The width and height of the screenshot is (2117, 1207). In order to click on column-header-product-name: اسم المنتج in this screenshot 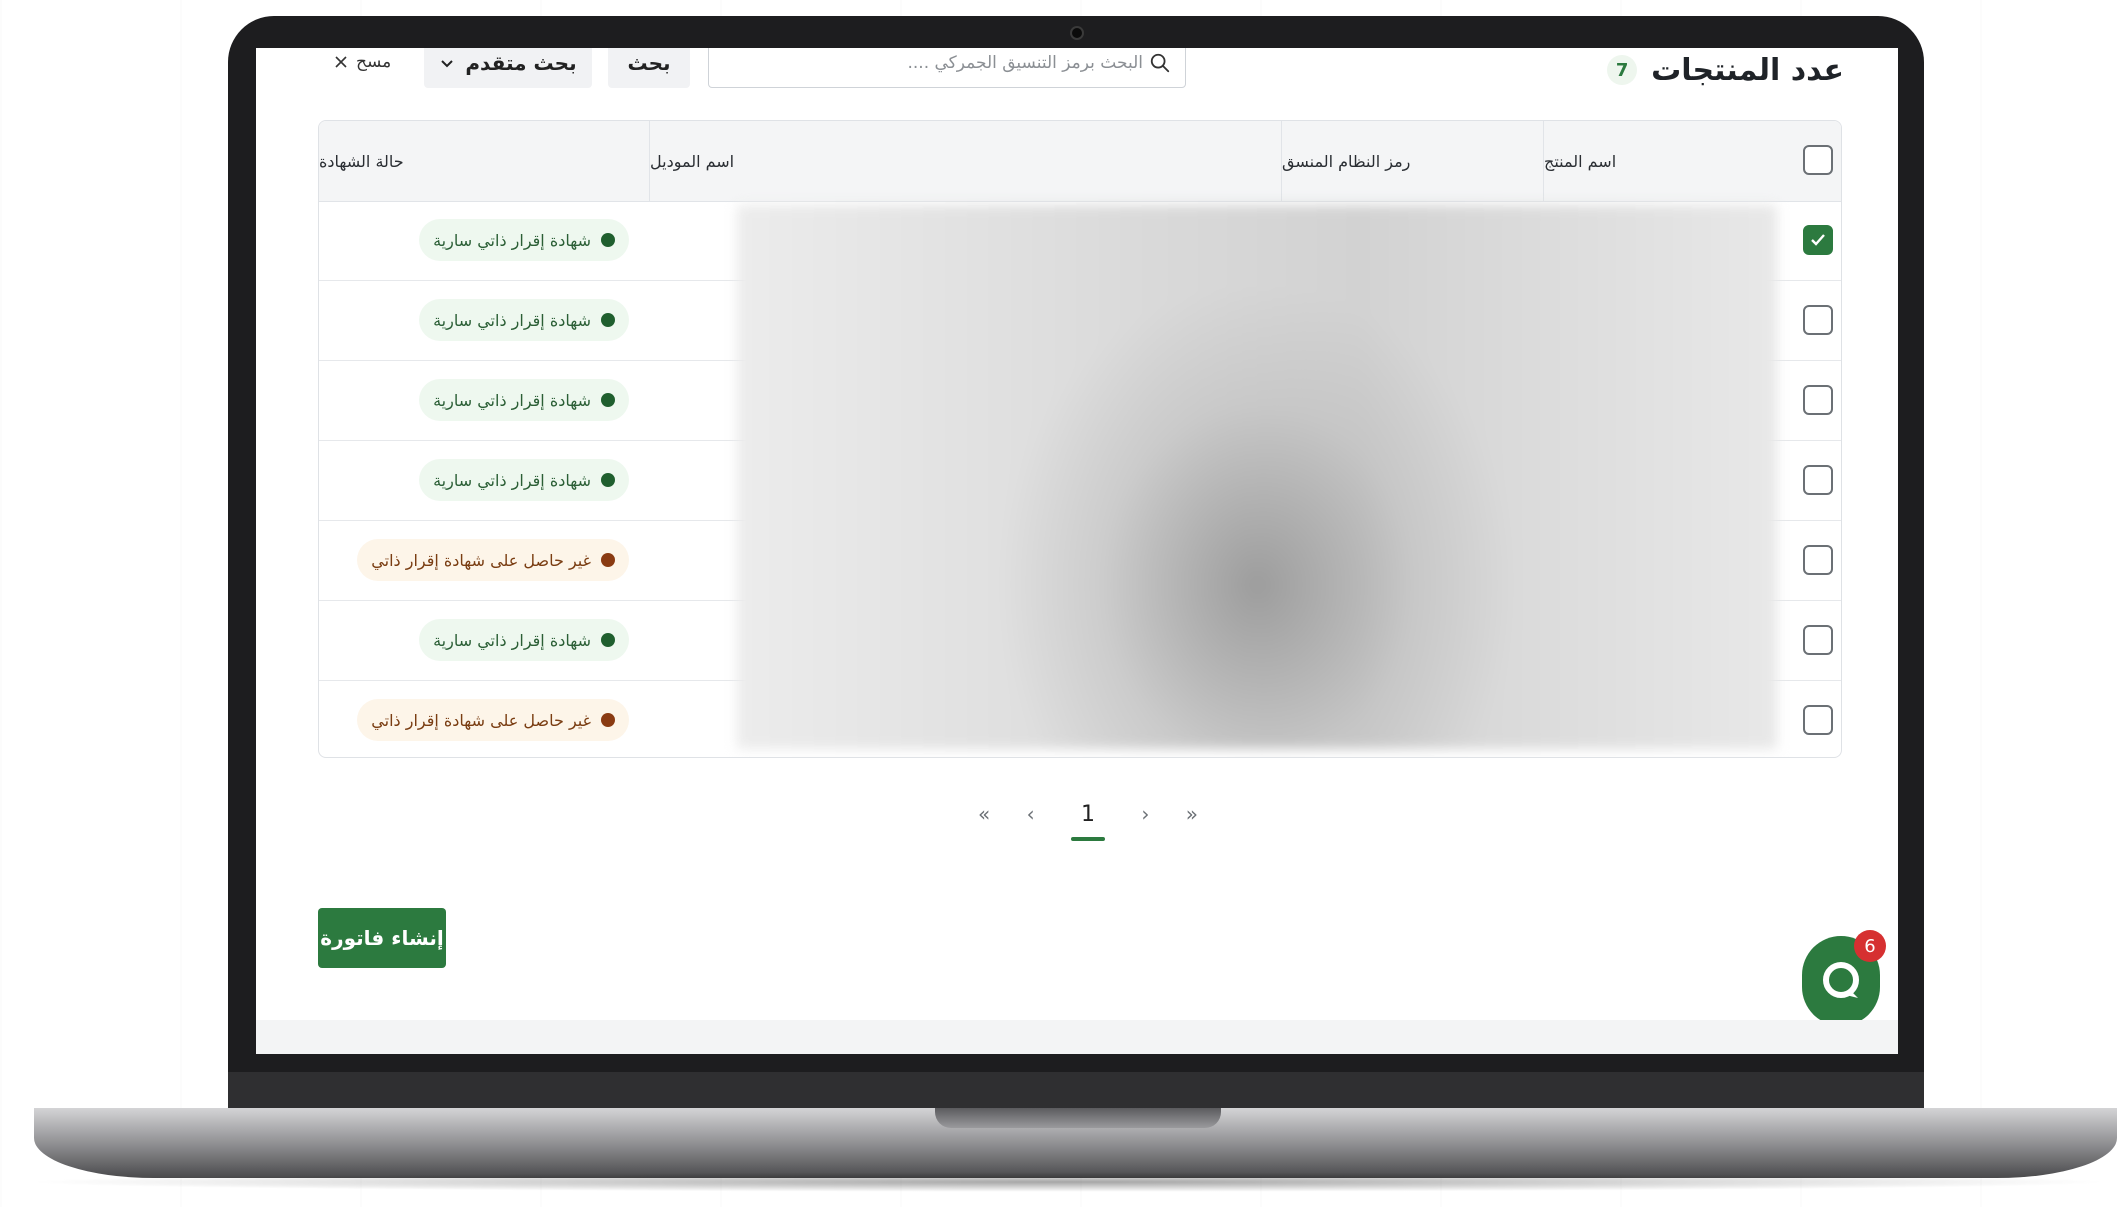, I will do `click(1670, 161)`.